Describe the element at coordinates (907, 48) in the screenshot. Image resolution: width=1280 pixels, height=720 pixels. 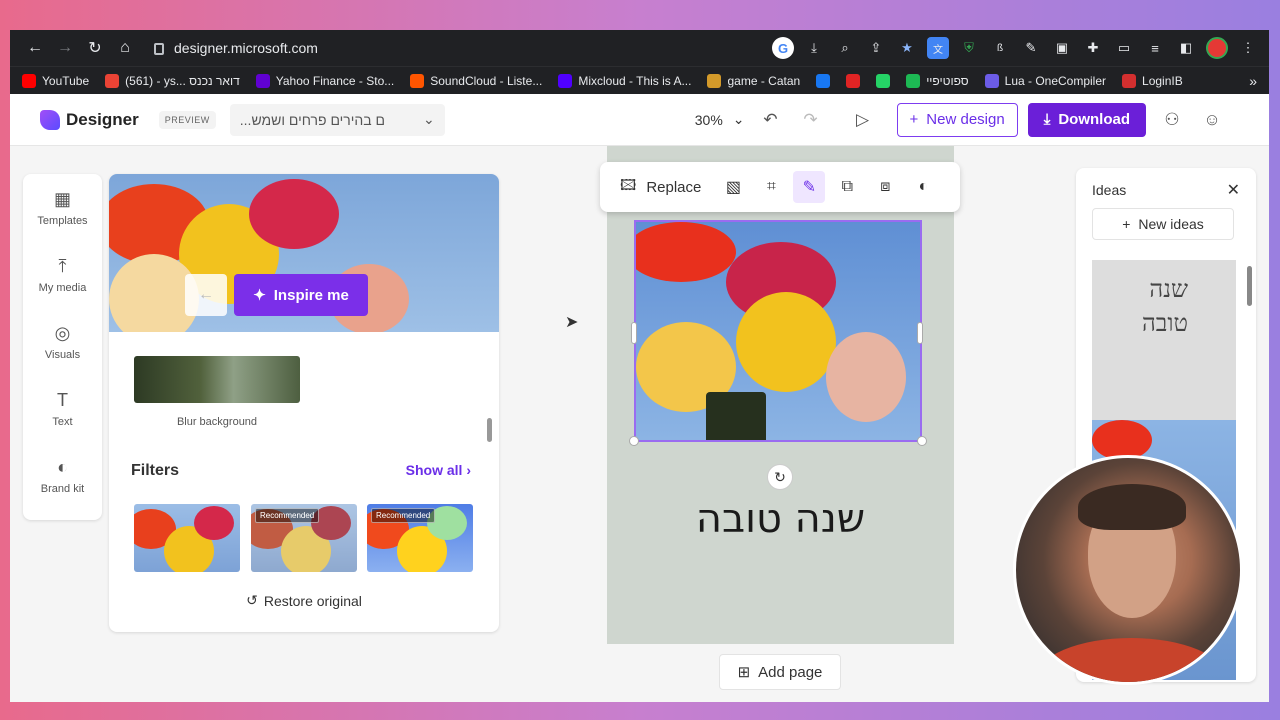
I see `star-icon: ★` at that location.